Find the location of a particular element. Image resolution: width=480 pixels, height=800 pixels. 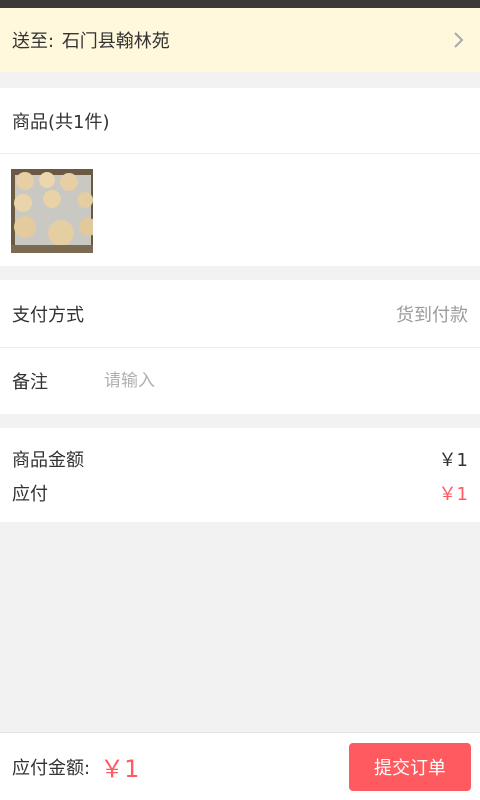

payable-value: ￥1 is located at coordinates (453, 494).